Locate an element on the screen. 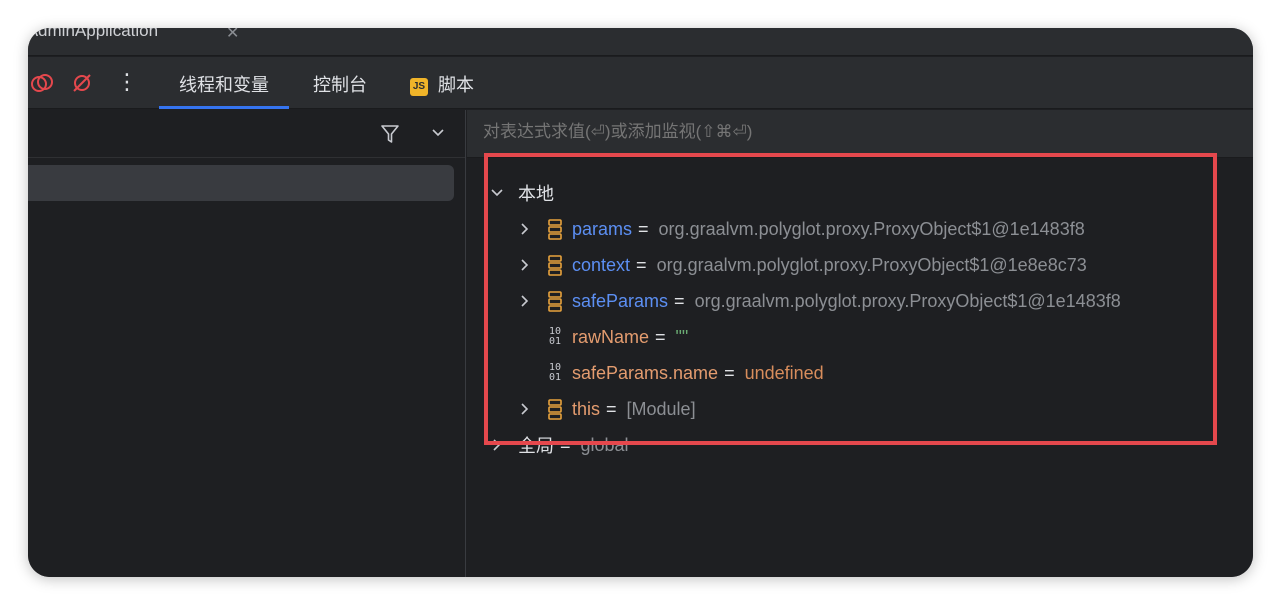 The width and height of the screenshot is (1280, 604). variable-name: context is located at coordinates (601, 264).